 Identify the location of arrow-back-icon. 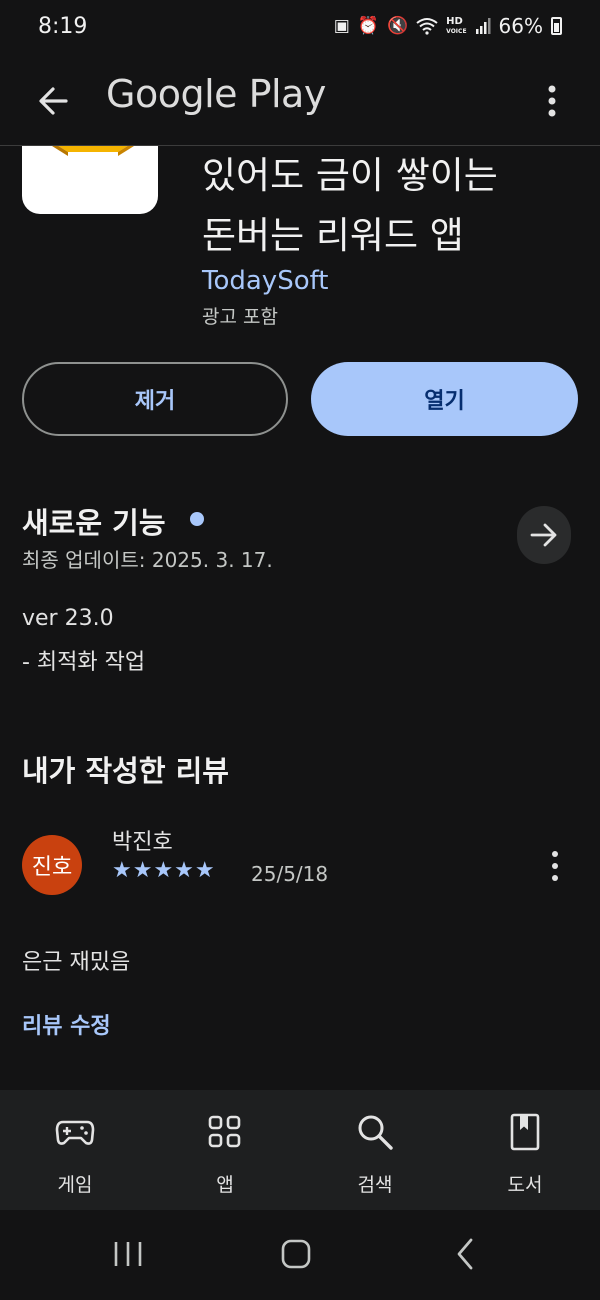
(53, 101).